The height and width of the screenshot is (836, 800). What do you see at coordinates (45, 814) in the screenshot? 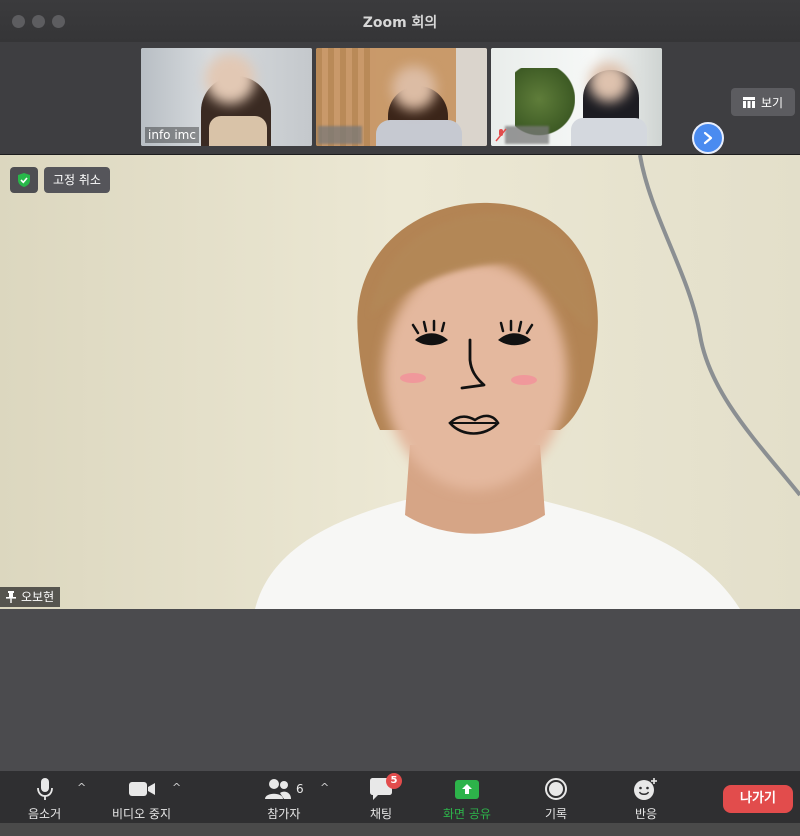
I see `mute-label: 음소거` at bounding box center [45, 814].